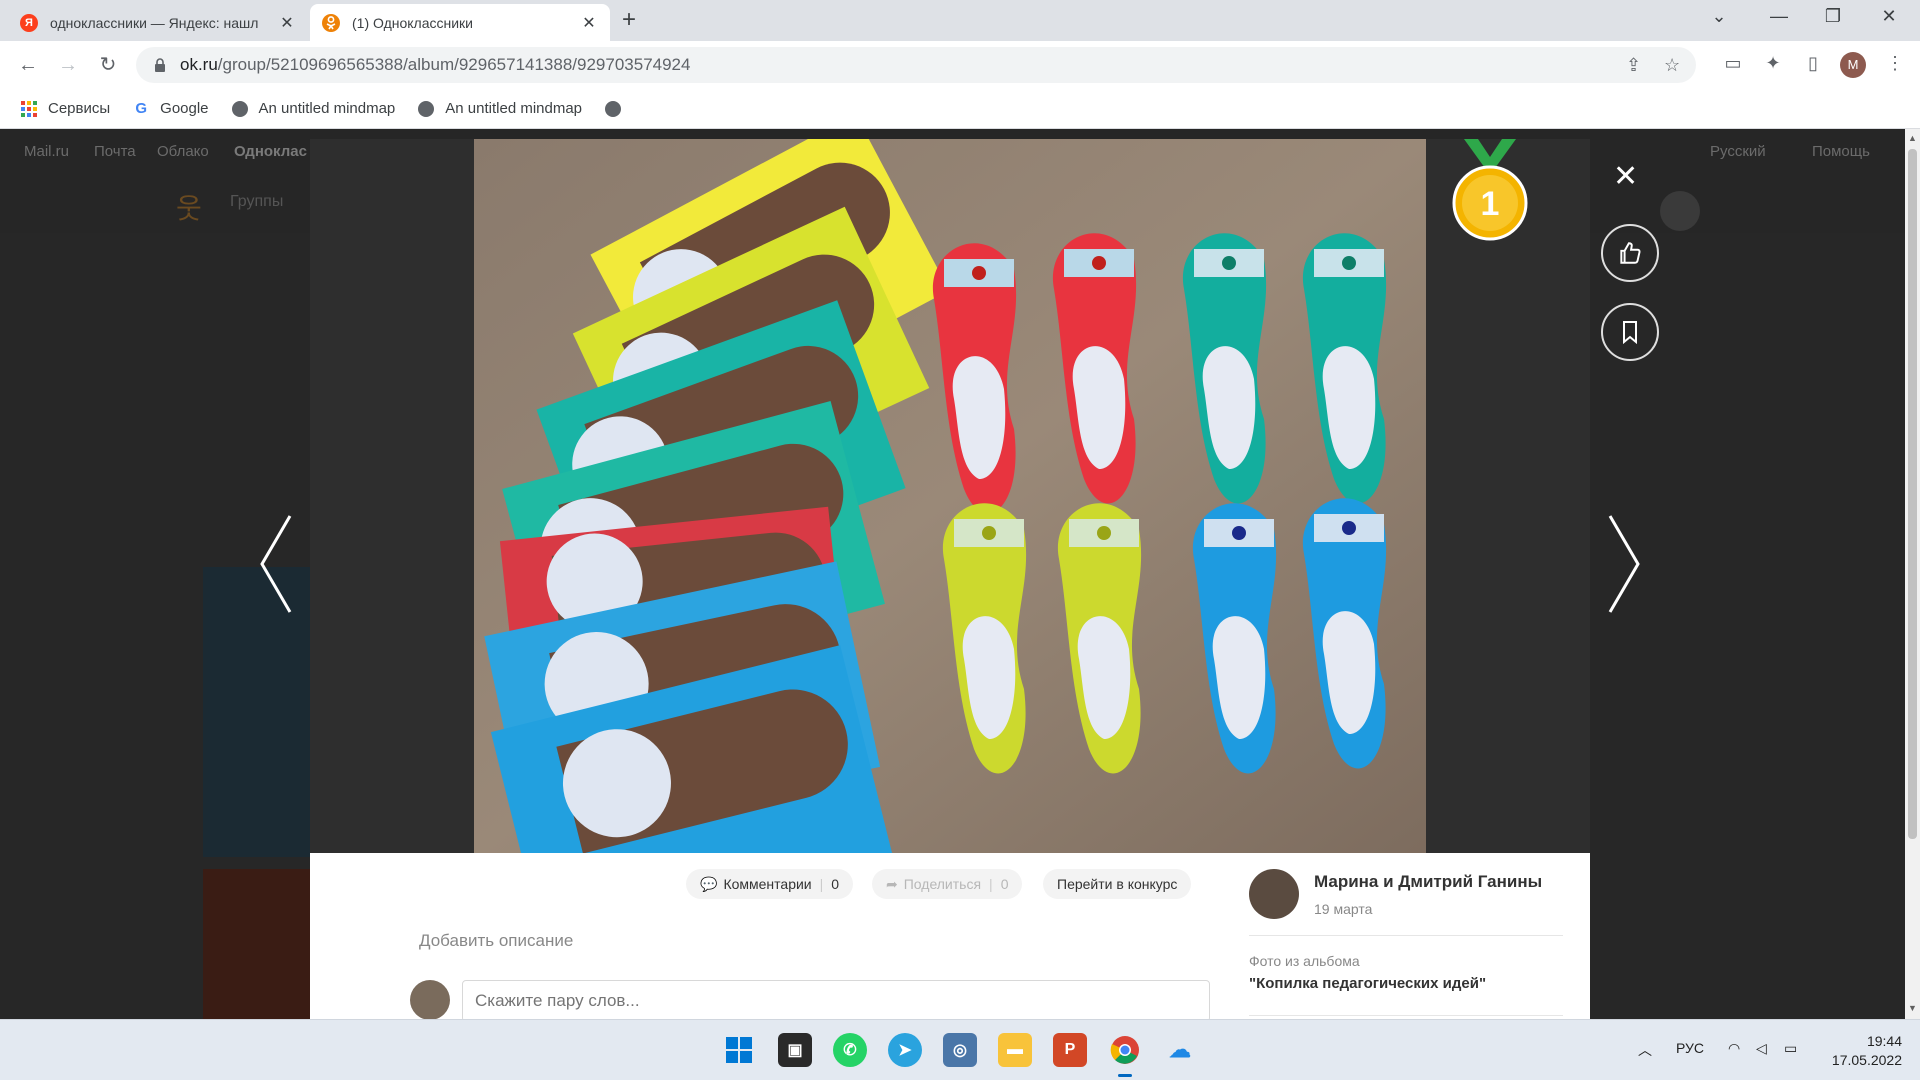 This screenshot has width=1920, height=1080. I want to click on share-count: 0, so click(1004, 884).